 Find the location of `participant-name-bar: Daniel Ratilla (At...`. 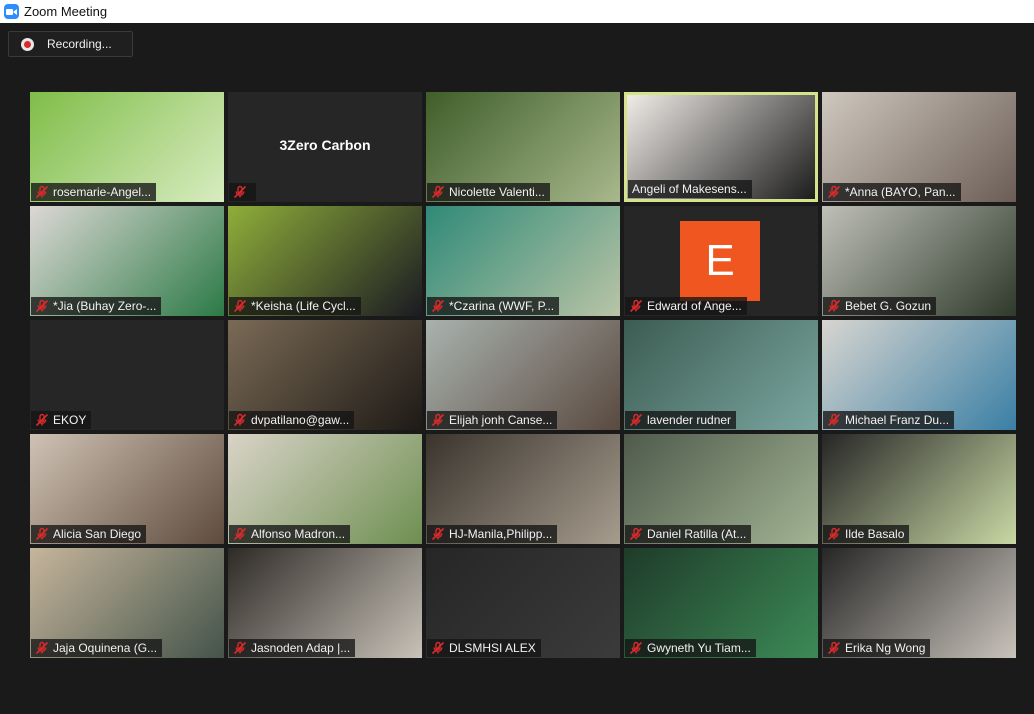

participant-name-bar: Daniel Ratilla (At... is located at coordinates (688, 534).